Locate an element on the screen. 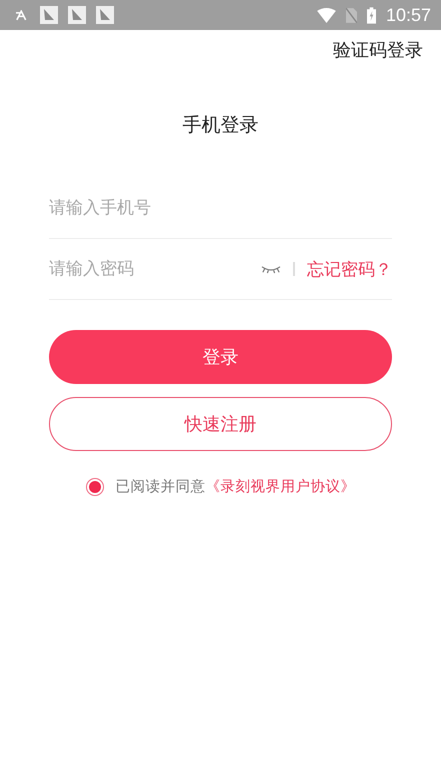 This screenshot has width=441, height=784. register-button: 快速注册 is located at coordinates (220, 424).